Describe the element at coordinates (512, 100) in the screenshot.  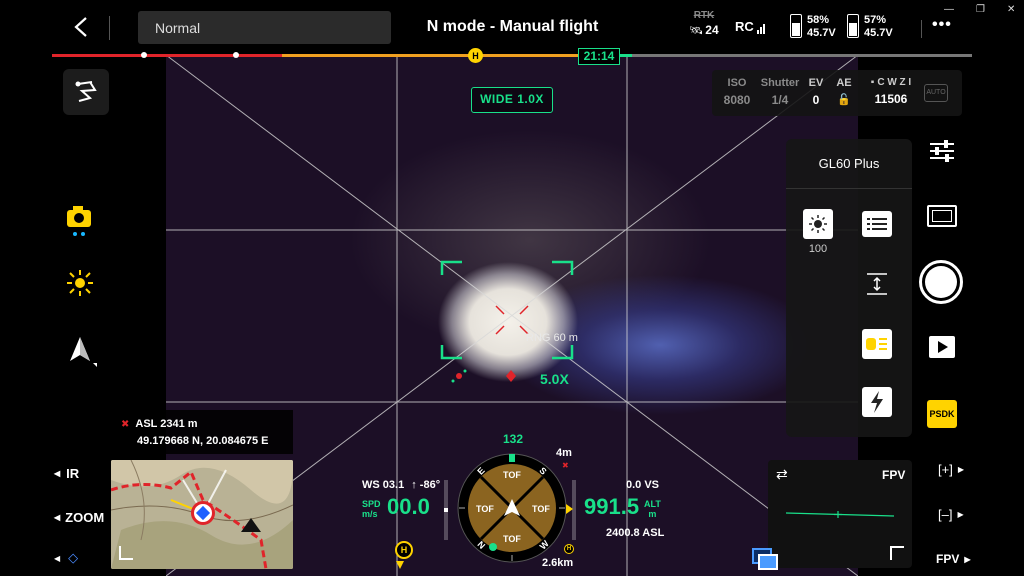
I see `lens-zoom-badge: WIDE 1.0X` at that location.